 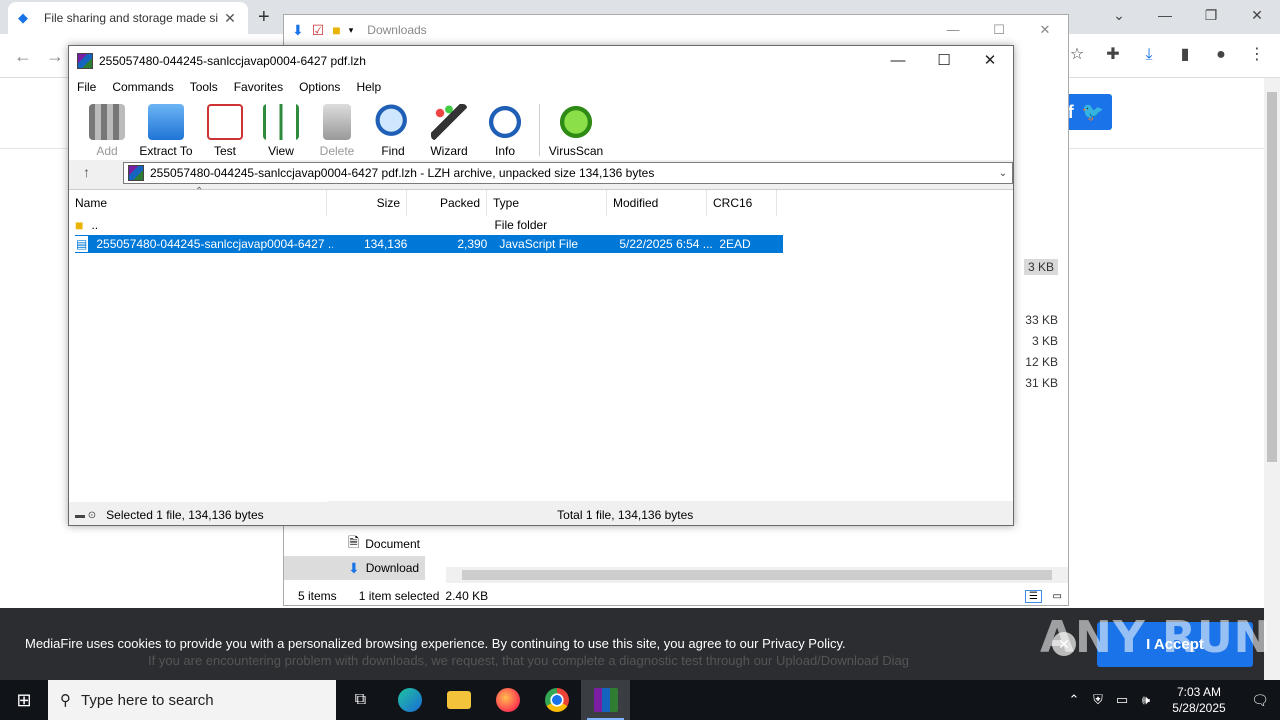 I want to click on view-button: View, so click(x=281, y=128).